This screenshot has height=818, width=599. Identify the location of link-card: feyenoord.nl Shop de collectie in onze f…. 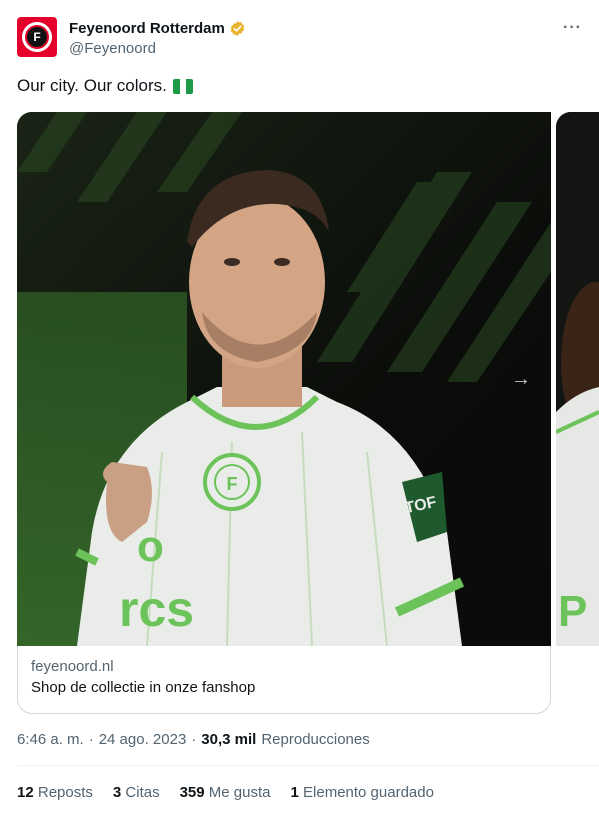
(284, 680).